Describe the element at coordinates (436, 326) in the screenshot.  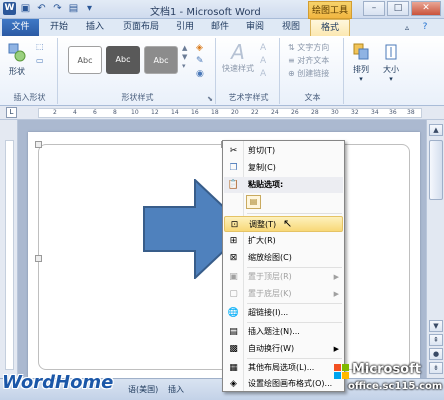
I see `scroll-down-icon: ▼` at that location.